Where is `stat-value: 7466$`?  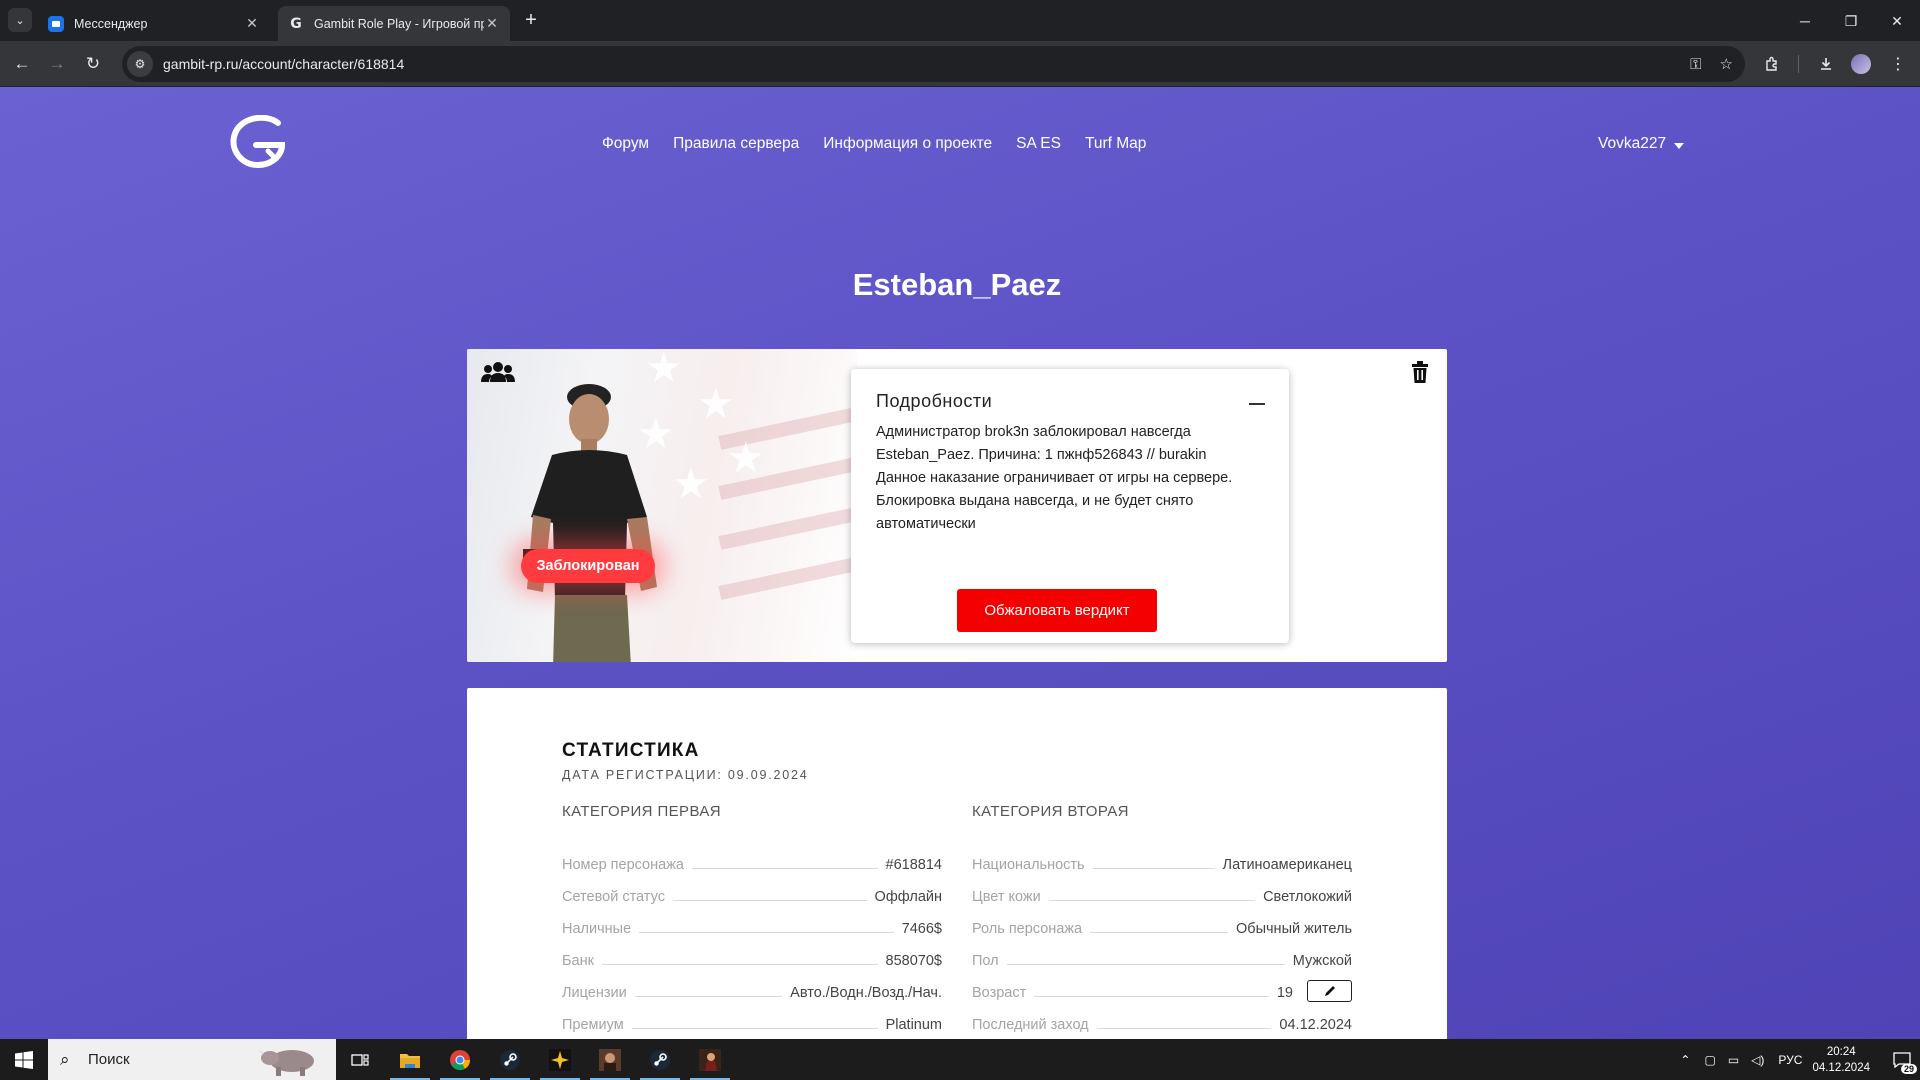 stat-value: 7466$ is located at coordinates (921, 929).